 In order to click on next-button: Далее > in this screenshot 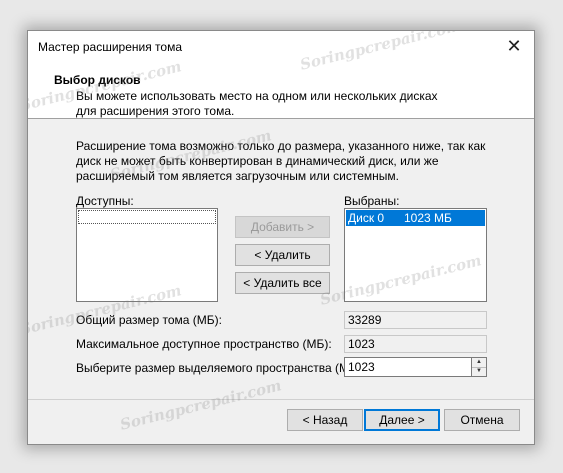, I will do `click(402, 420)`.